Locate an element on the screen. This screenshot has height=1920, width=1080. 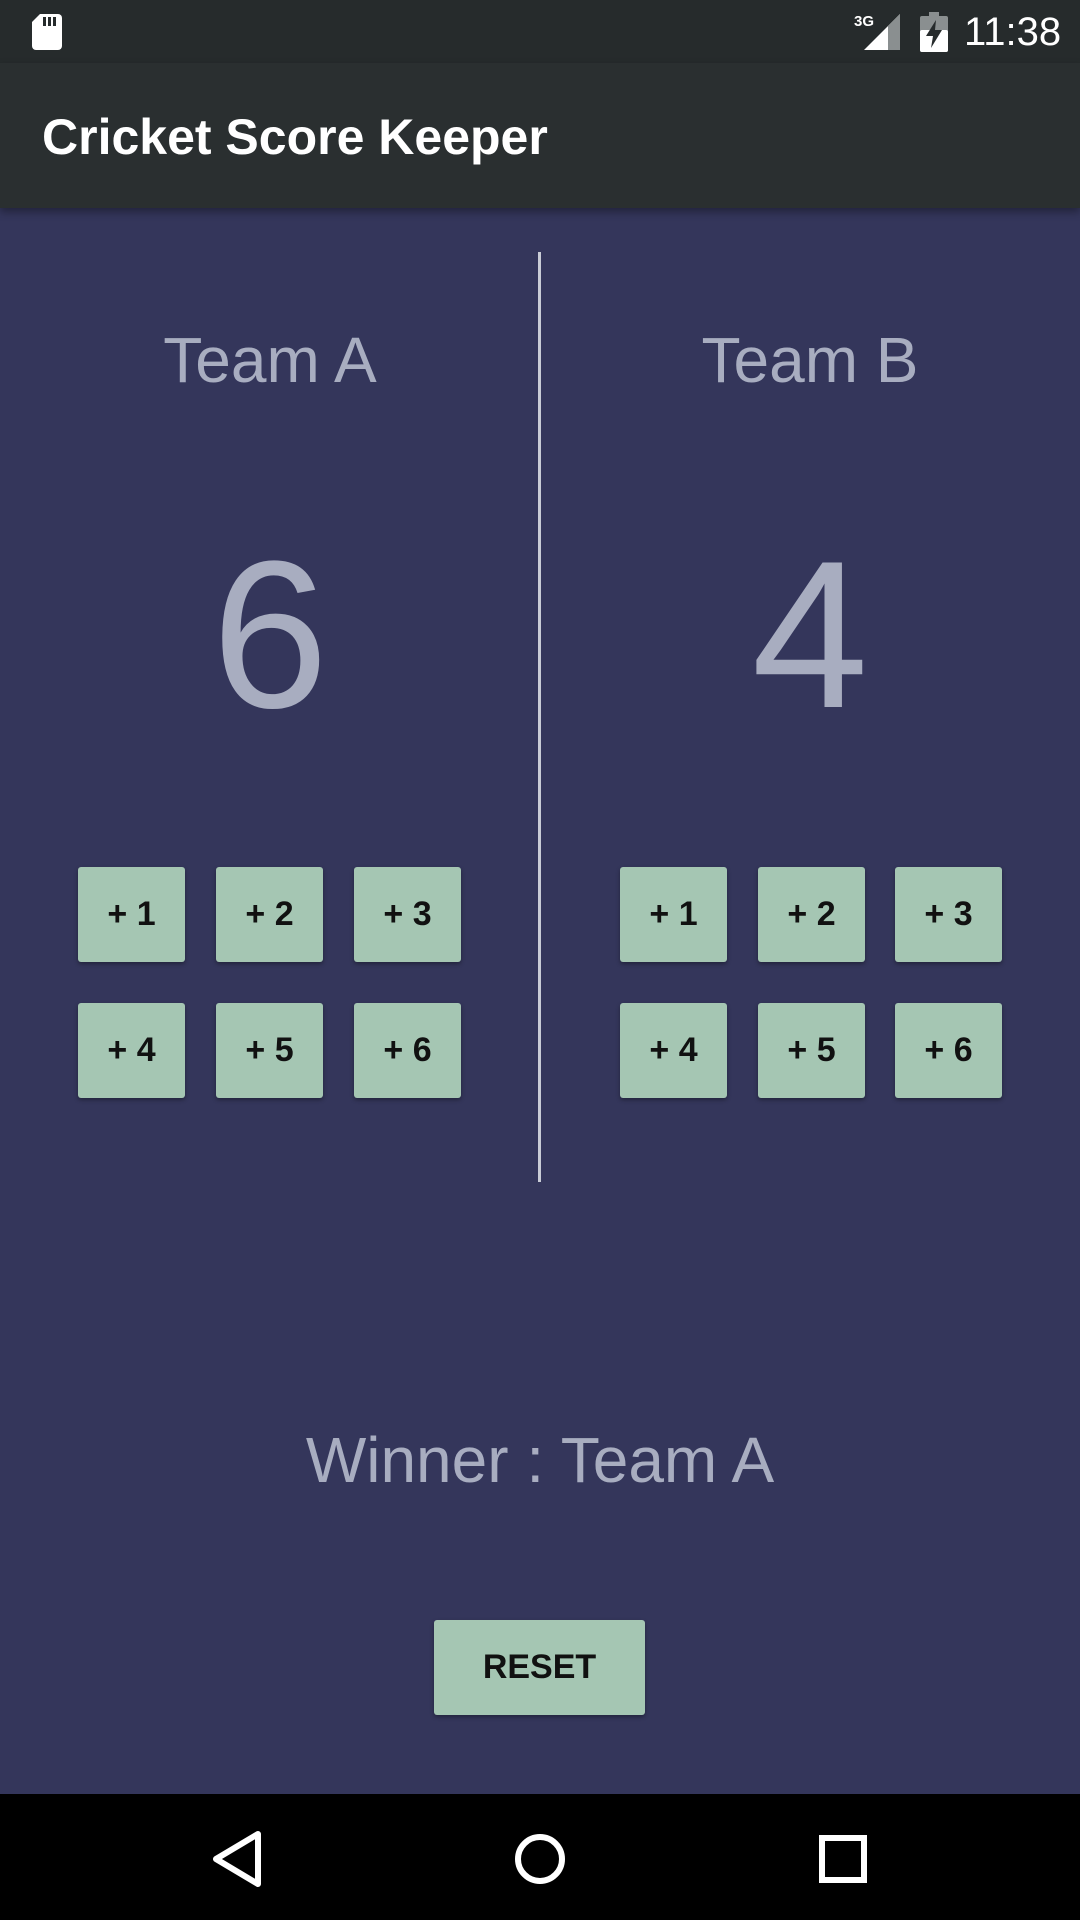
team-a-plus-5-button: + 5 is located at coordinates (269, 1050).